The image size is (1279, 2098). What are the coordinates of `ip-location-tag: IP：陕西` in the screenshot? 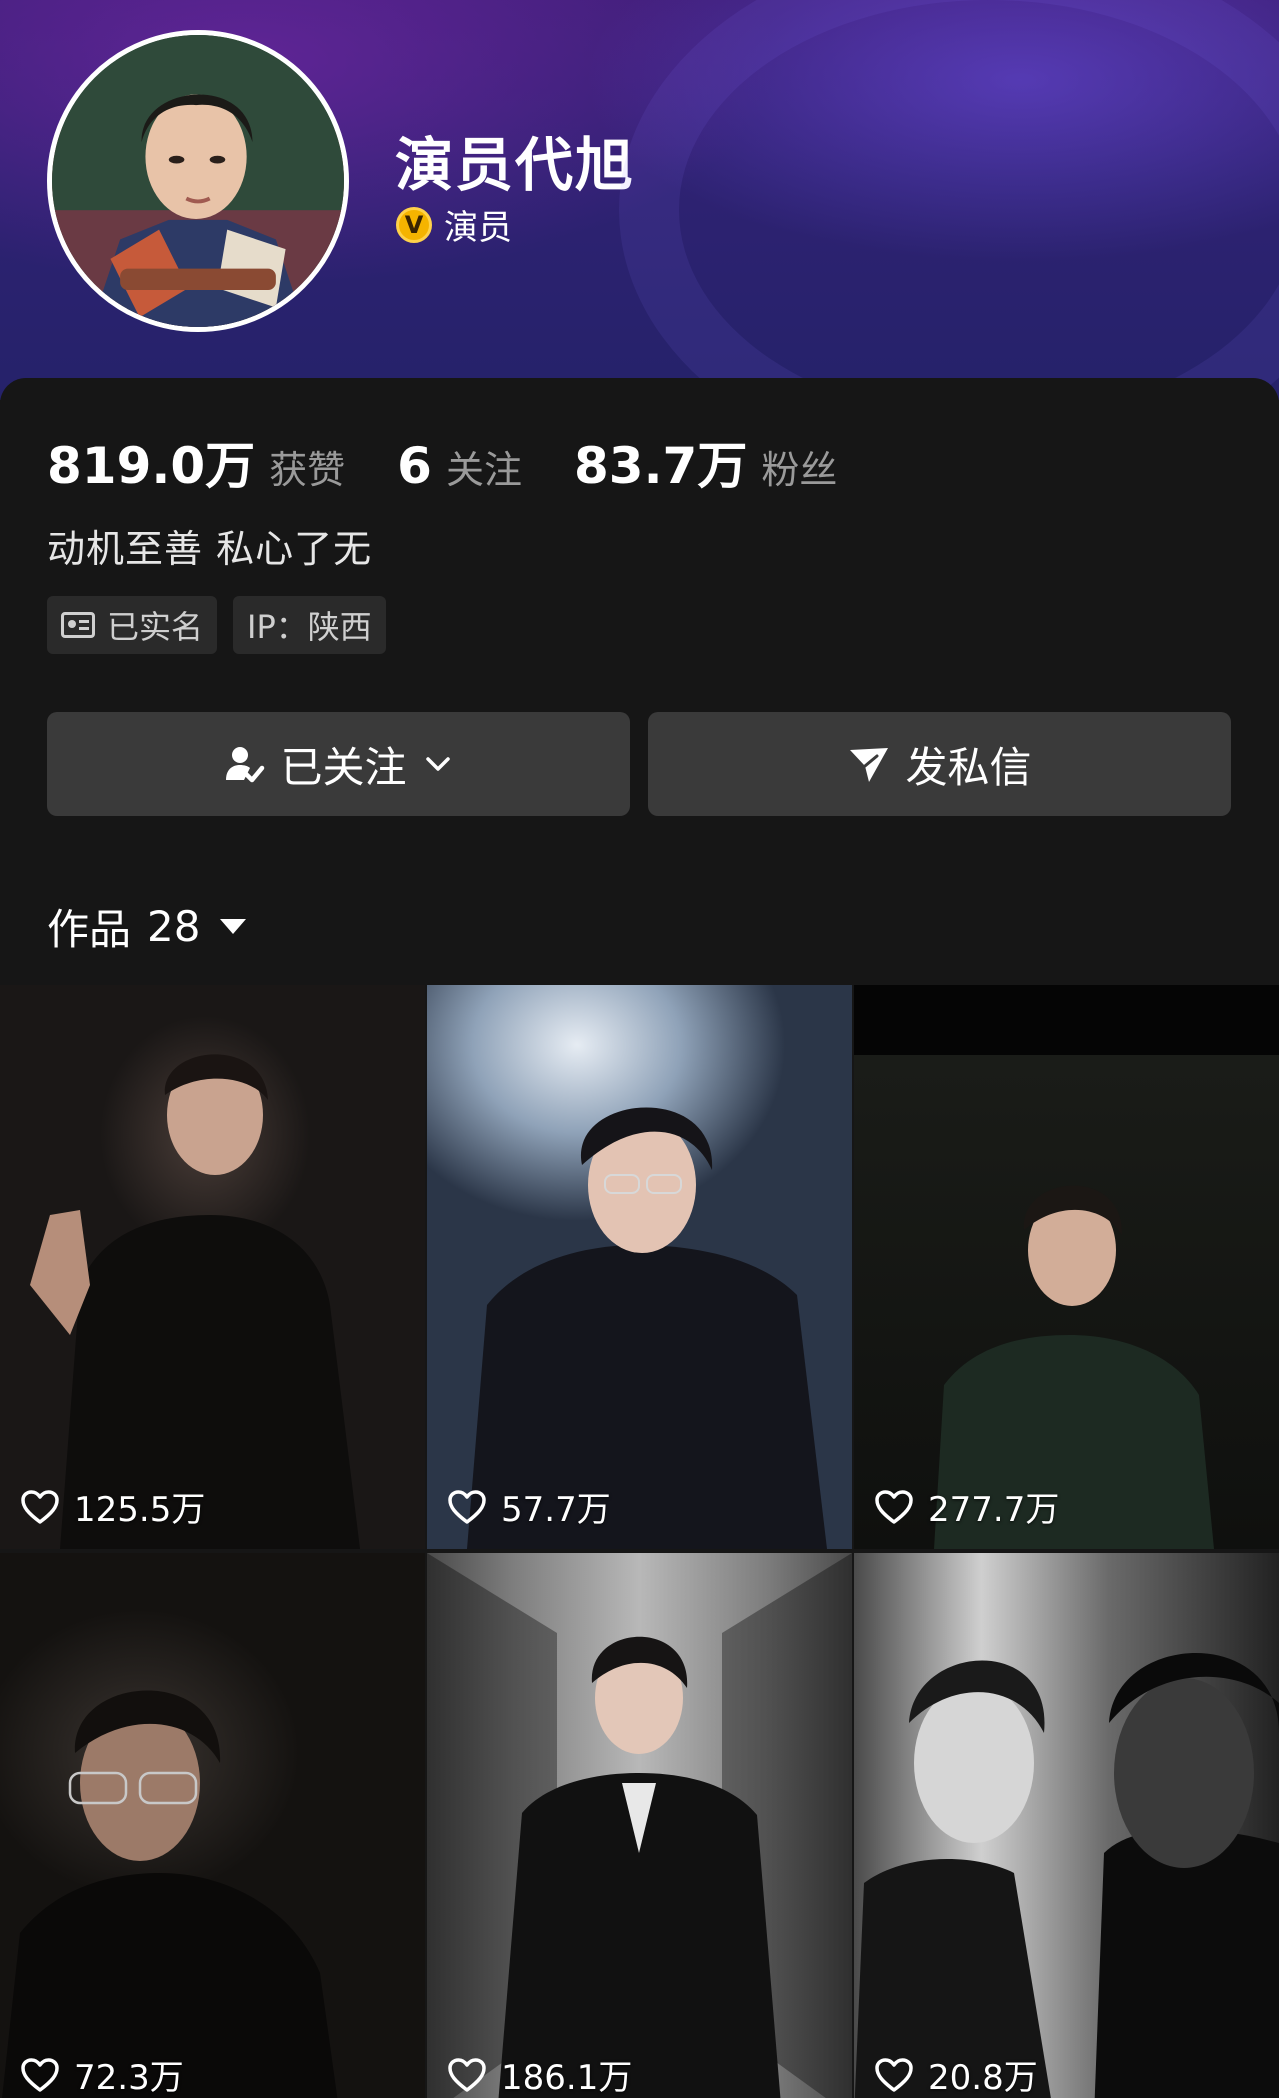 It's located at (309, 625).